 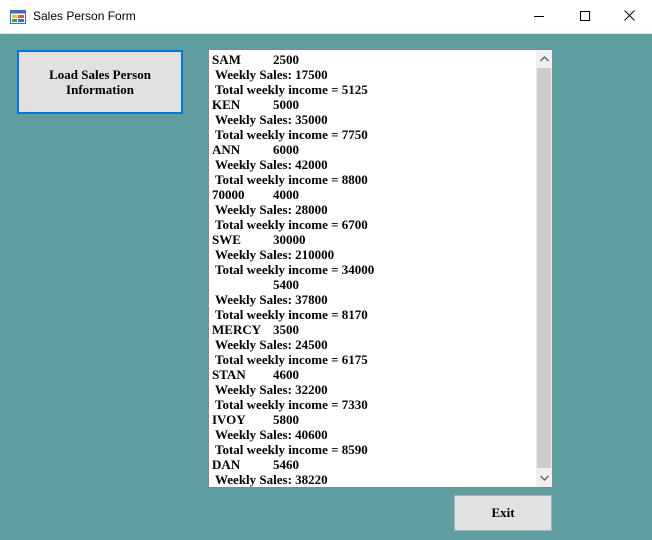 What do you see at coordinates (372, 224) in the screenshot?
I see `list-item: Total weekly income = 6700` at bounding box center [372, 224].